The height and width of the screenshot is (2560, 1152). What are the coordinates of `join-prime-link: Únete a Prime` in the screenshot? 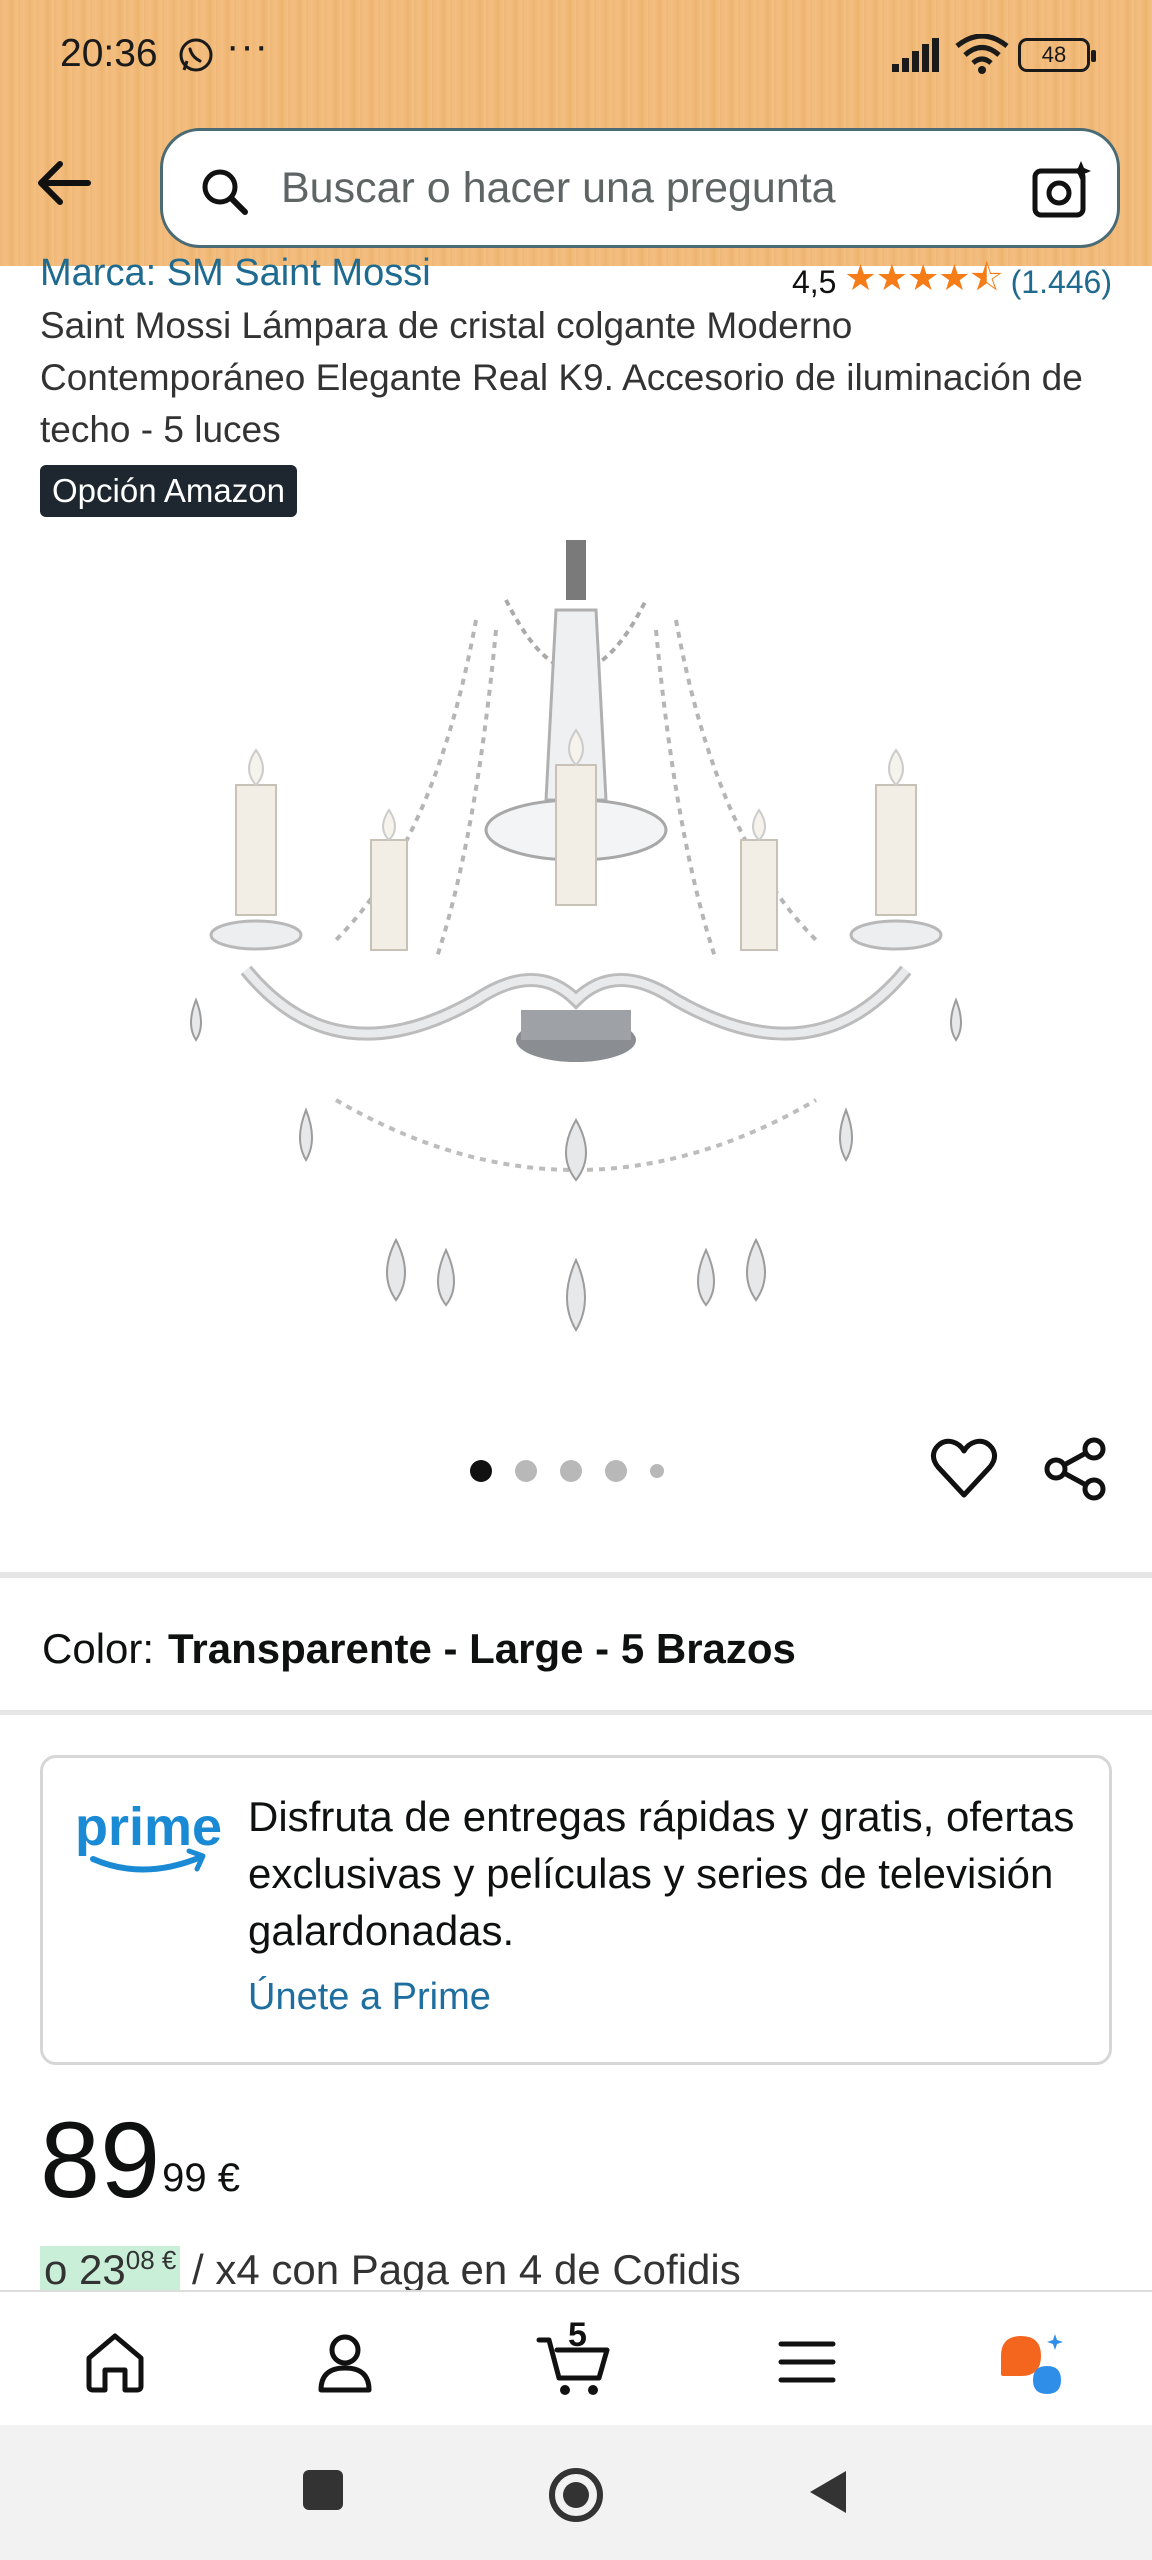 It's located at (369, 1997).